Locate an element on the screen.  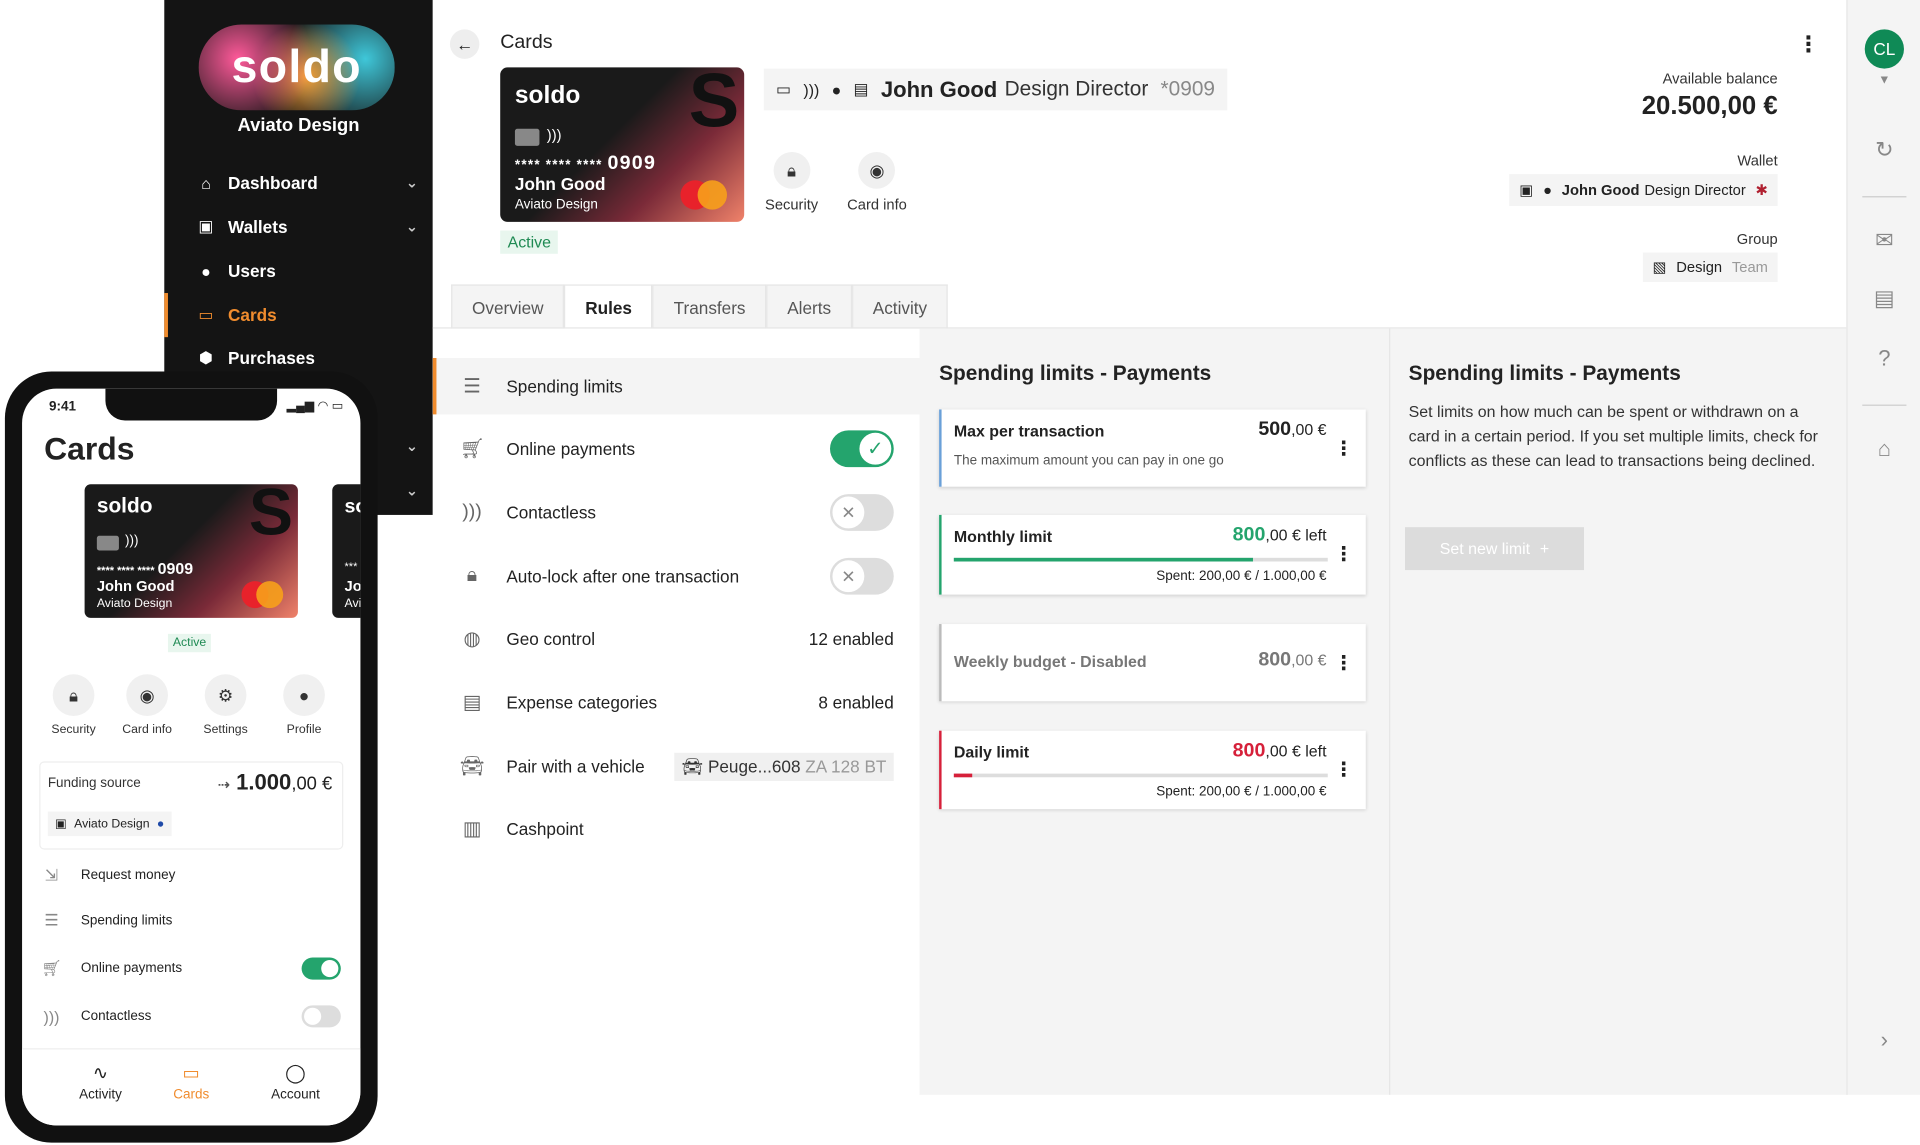
online-payments-toggle: ✓ is located at coordinates (862, 449).